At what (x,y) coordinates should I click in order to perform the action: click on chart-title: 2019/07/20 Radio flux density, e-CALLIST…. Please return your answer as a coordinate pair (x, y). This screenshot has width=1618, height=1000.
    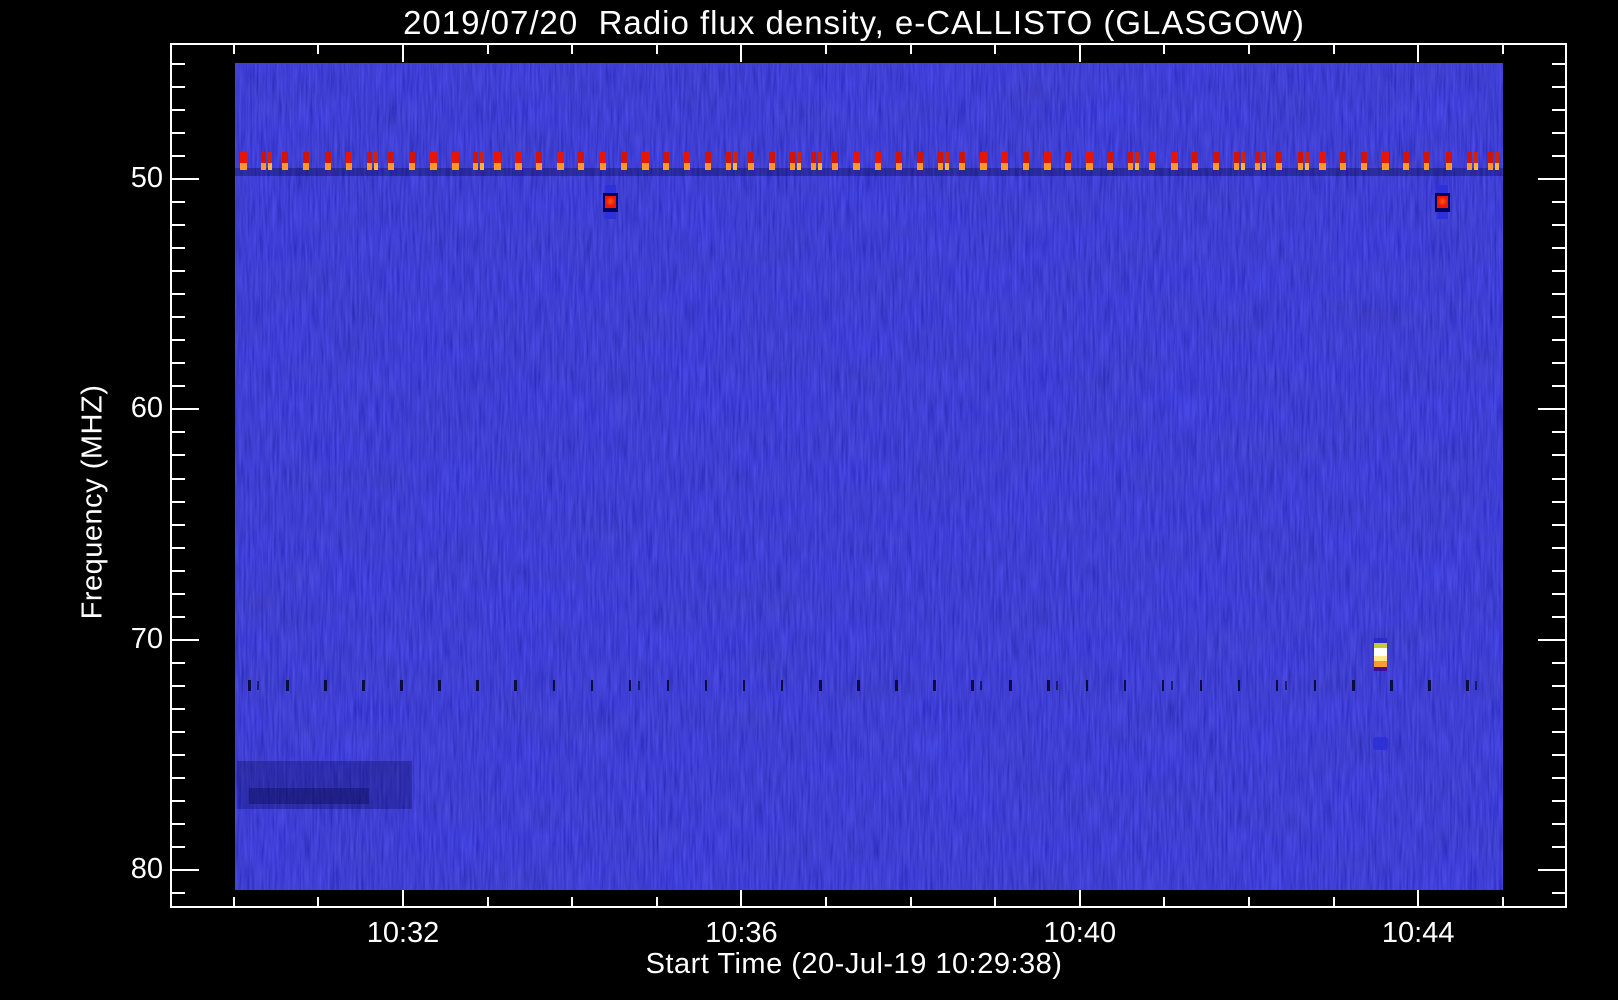
    Looking at the image, I should click on (854, 22).